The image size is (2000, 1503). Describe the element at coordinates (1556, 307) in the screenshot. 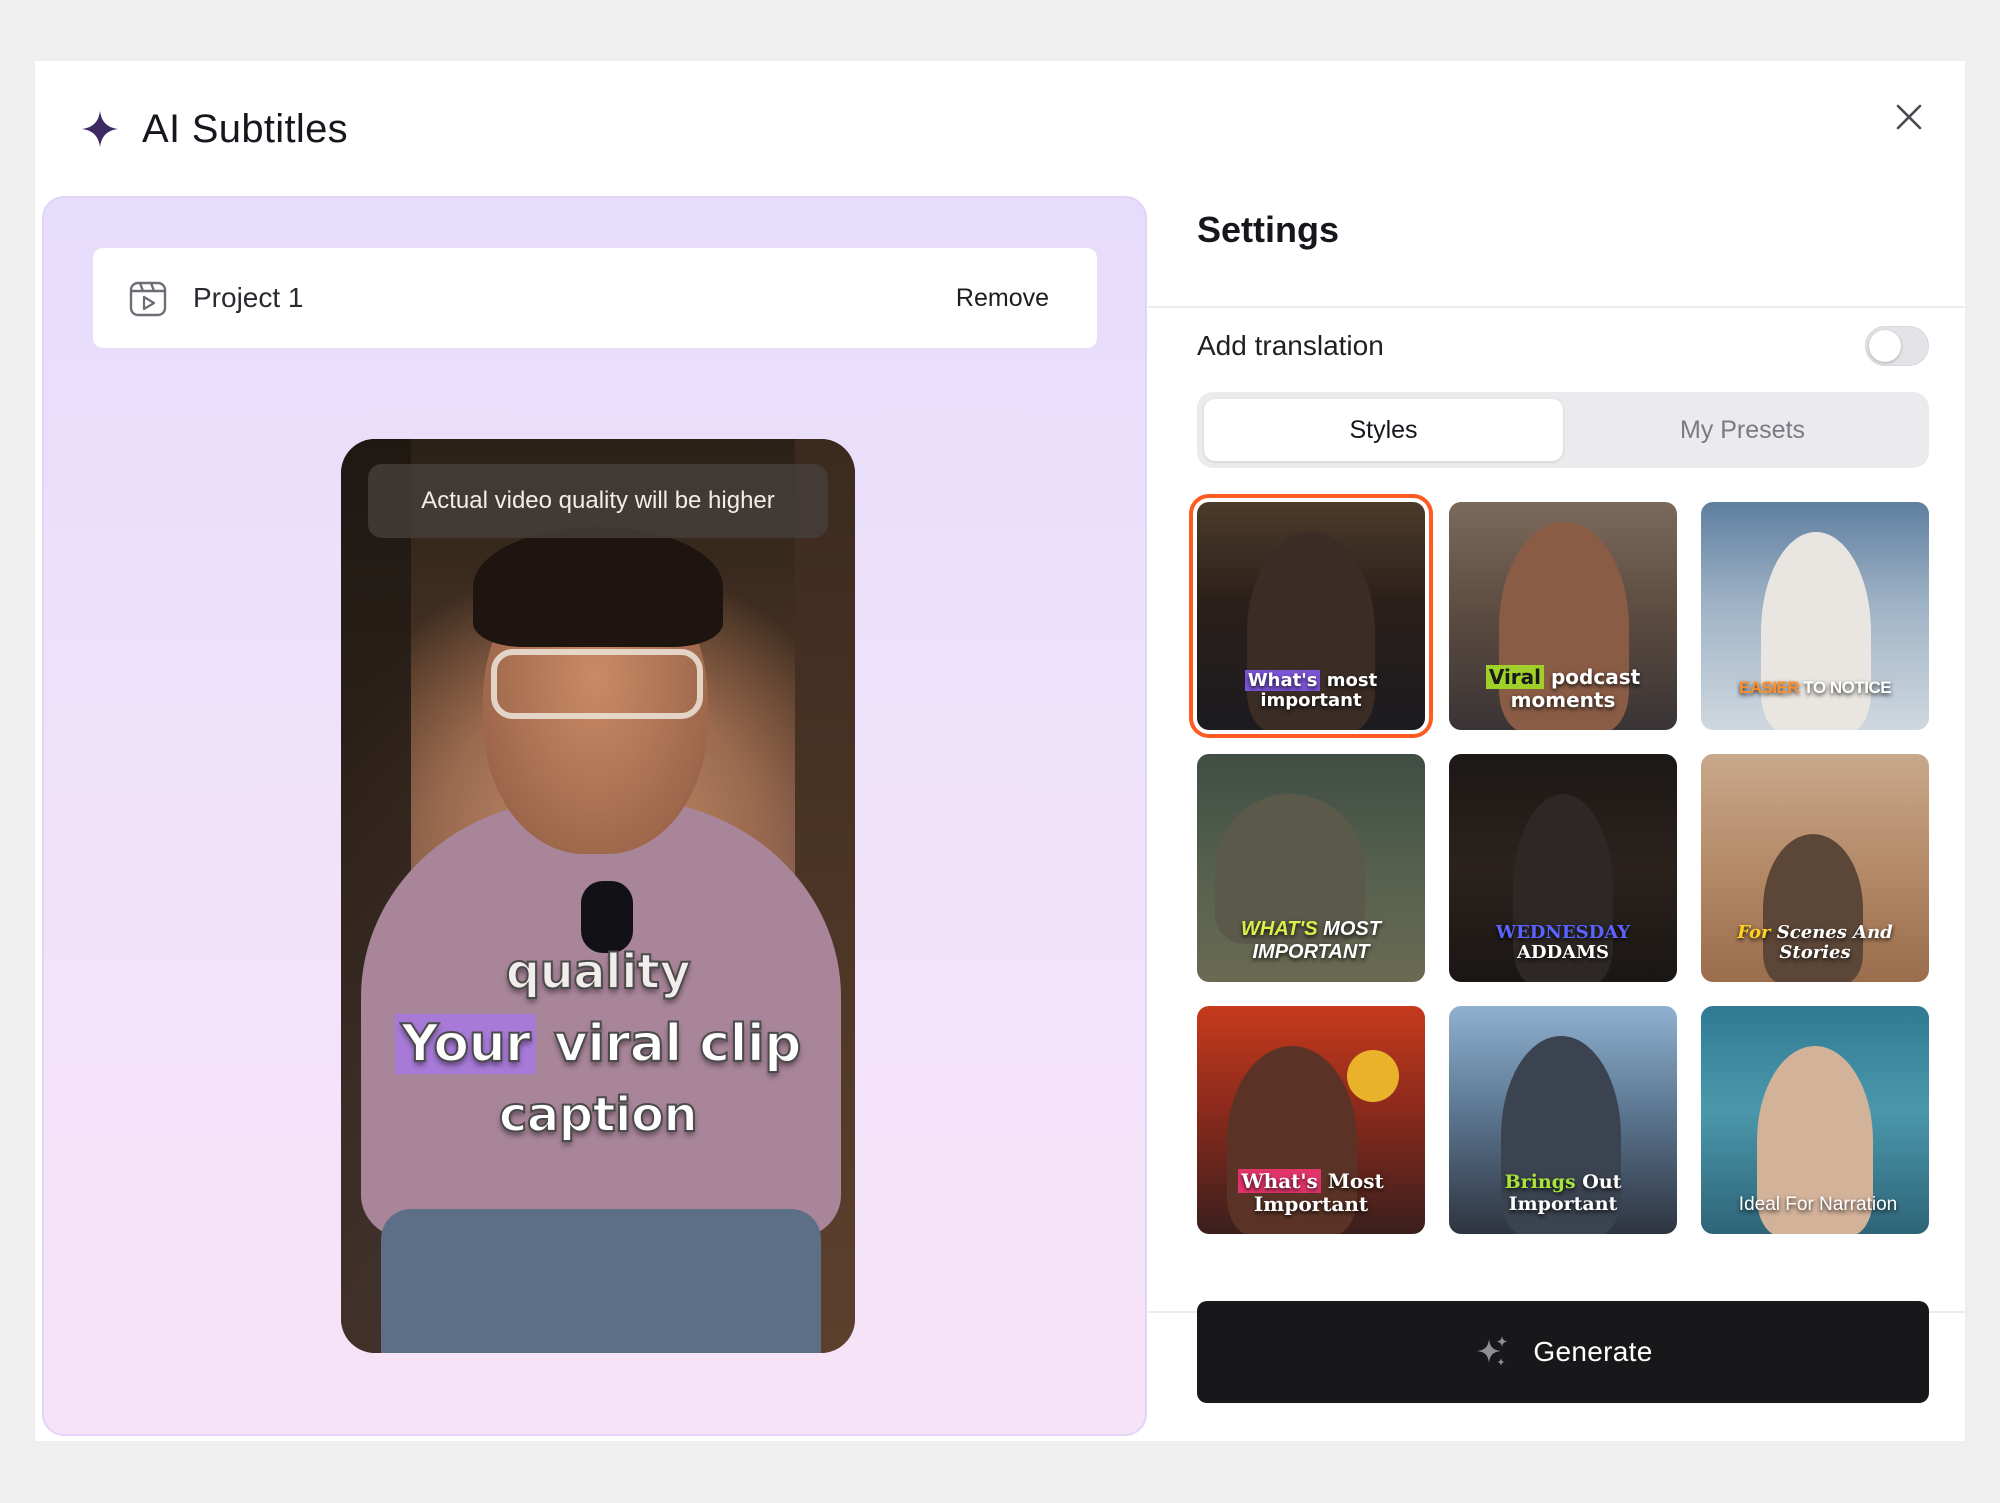

I see `divider` at that location.